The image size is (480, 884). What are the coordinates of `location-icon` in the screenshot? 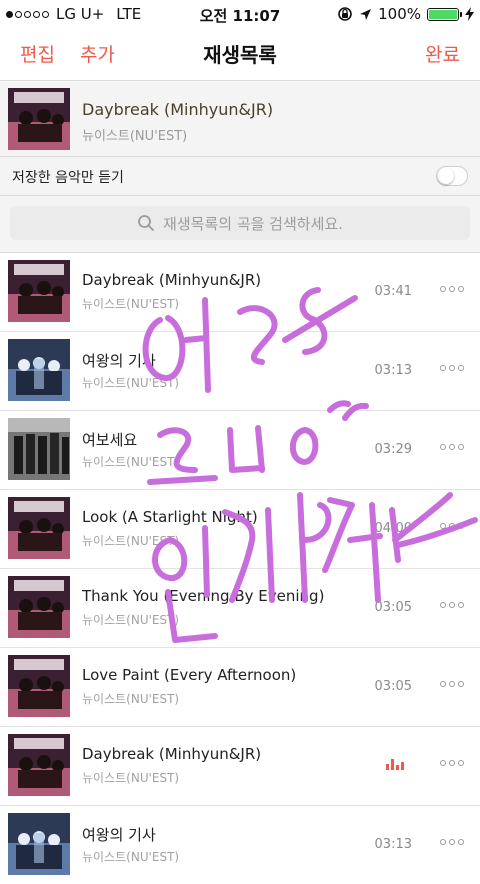 It's located at (366, 14).